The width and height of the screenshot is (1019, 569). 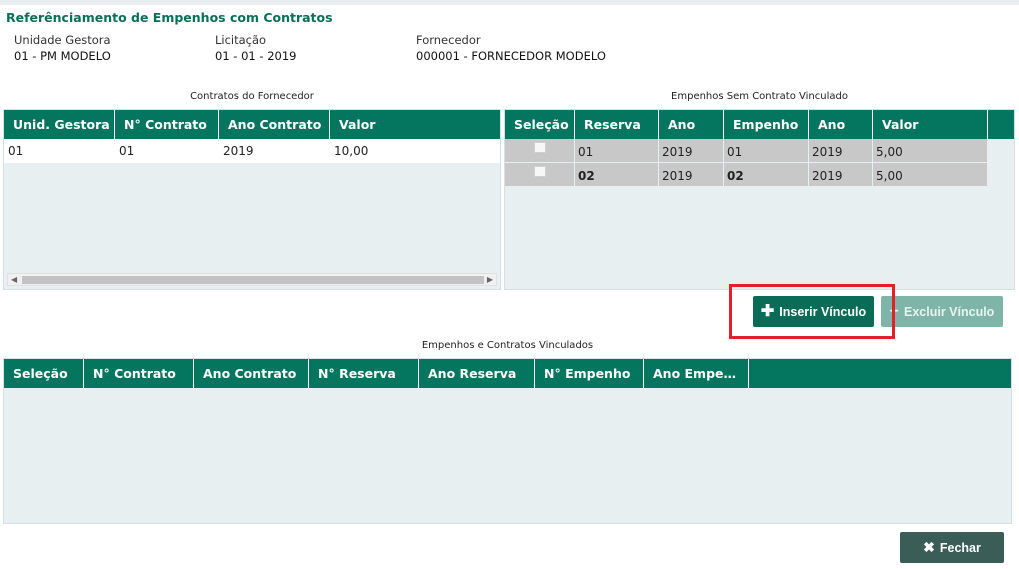 What do you see at coordinates (766, 175) in the screenshot?
I see `cell-empenho: 02` at bounding box center [766, 175].